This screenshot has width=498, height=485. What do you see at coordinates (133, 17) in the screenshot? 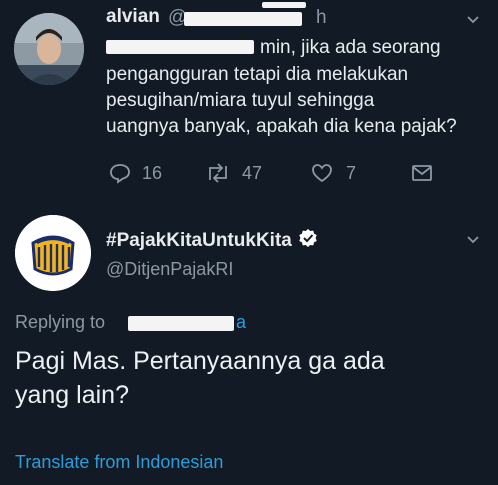
I see `author-name: alvian` at bounding box center [133, 17].